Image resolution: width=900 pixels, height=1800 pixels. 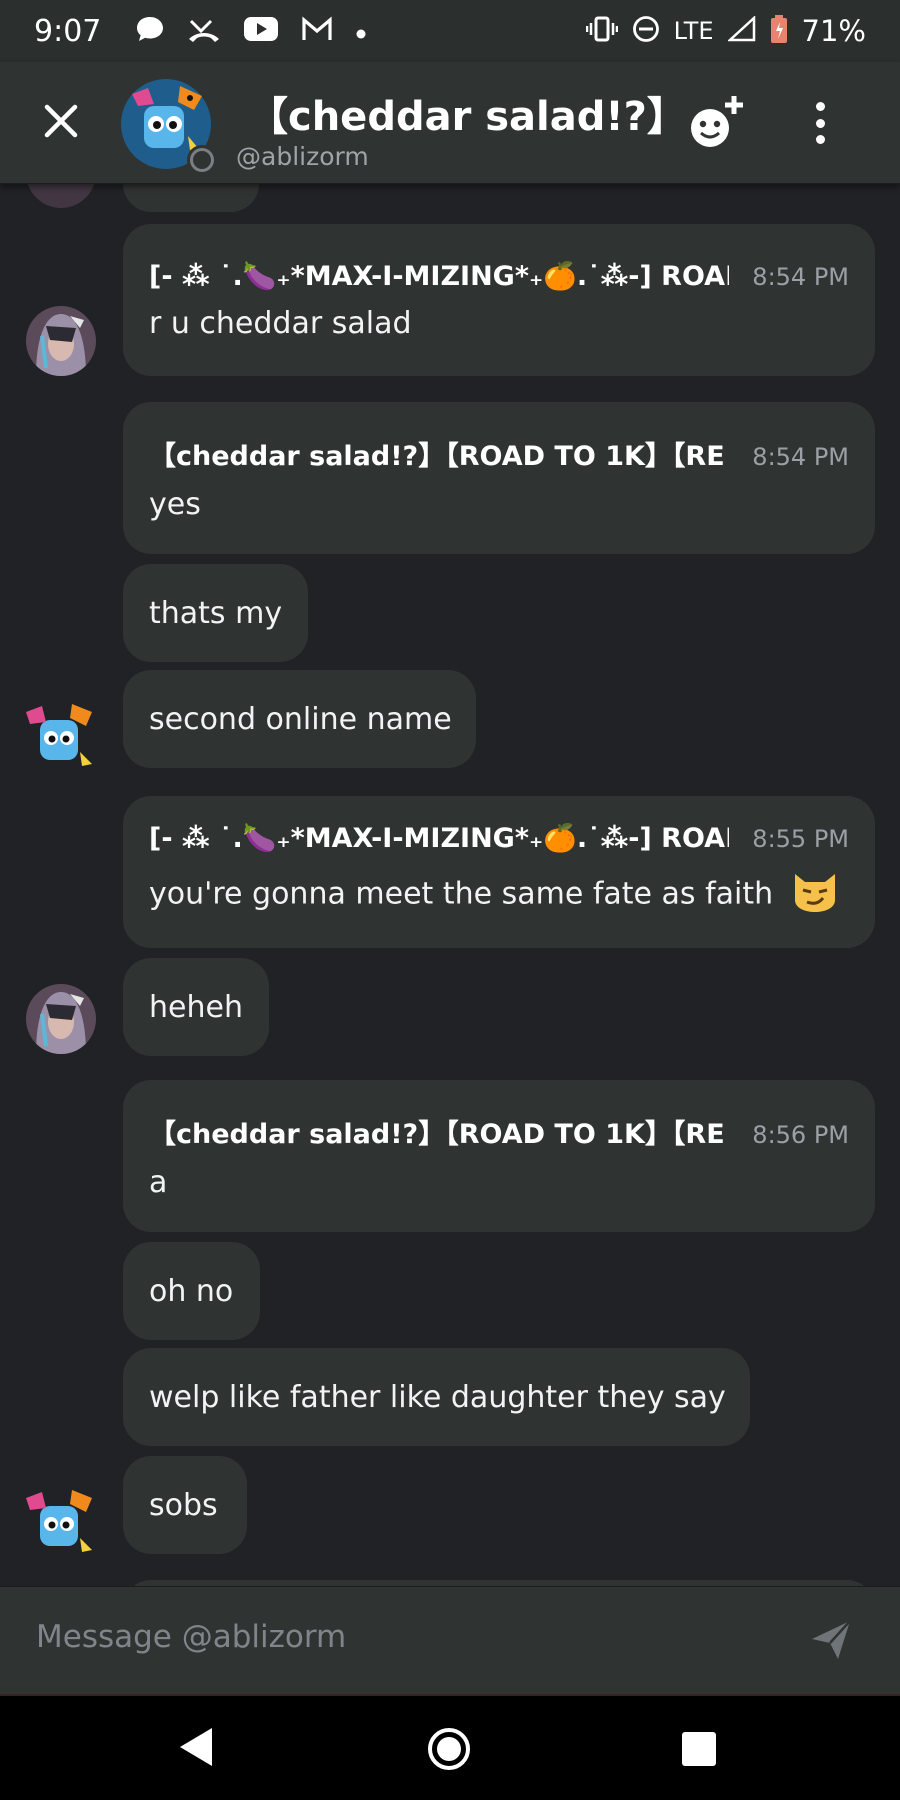 I want to click on page-title: 【cheddar salad!?】, so click(x=467, y=117).